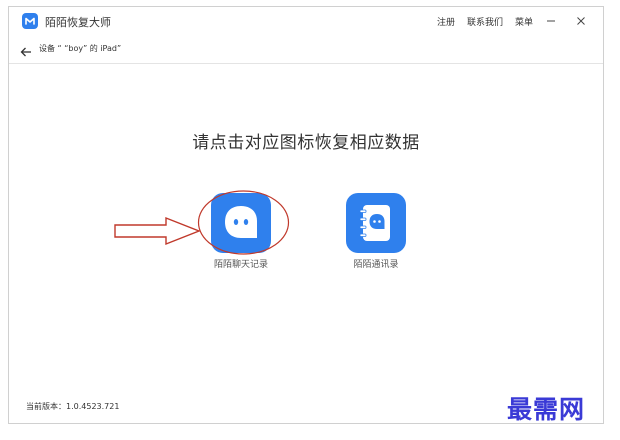 This screenshot has height=440, width=620. What do you see at coordinates (446, 21) in the screenshot?
I see `register-link: 注册` at bounding box center [446, 21].